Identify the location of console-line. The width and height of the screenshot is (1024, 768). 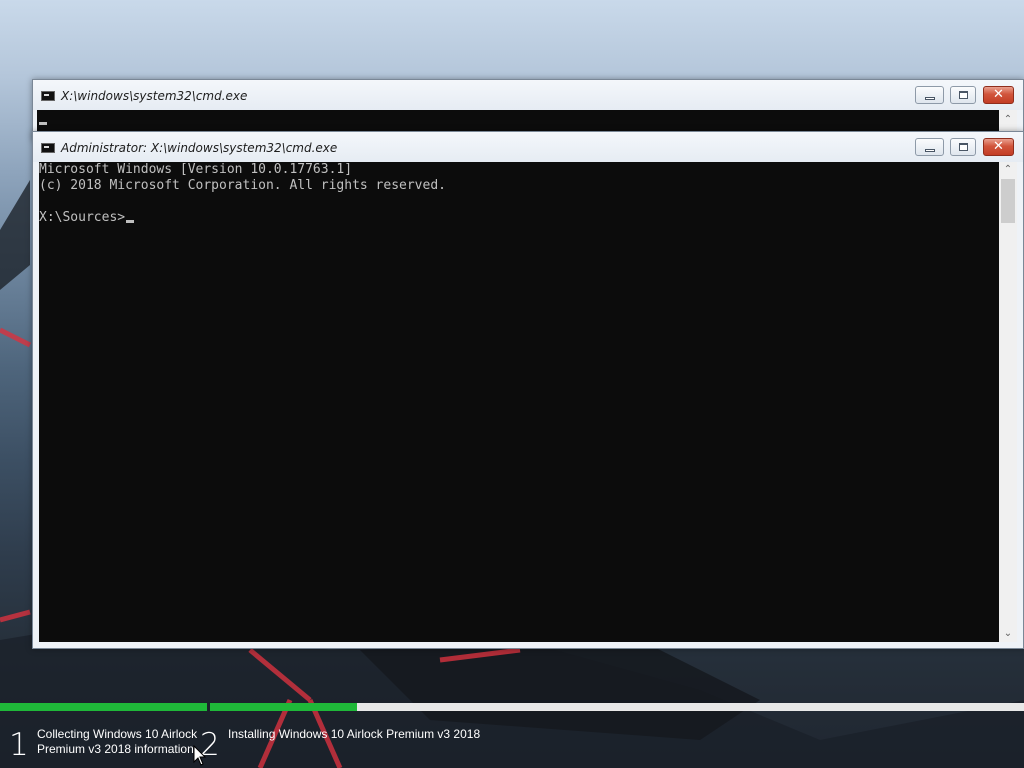
(519, 202).